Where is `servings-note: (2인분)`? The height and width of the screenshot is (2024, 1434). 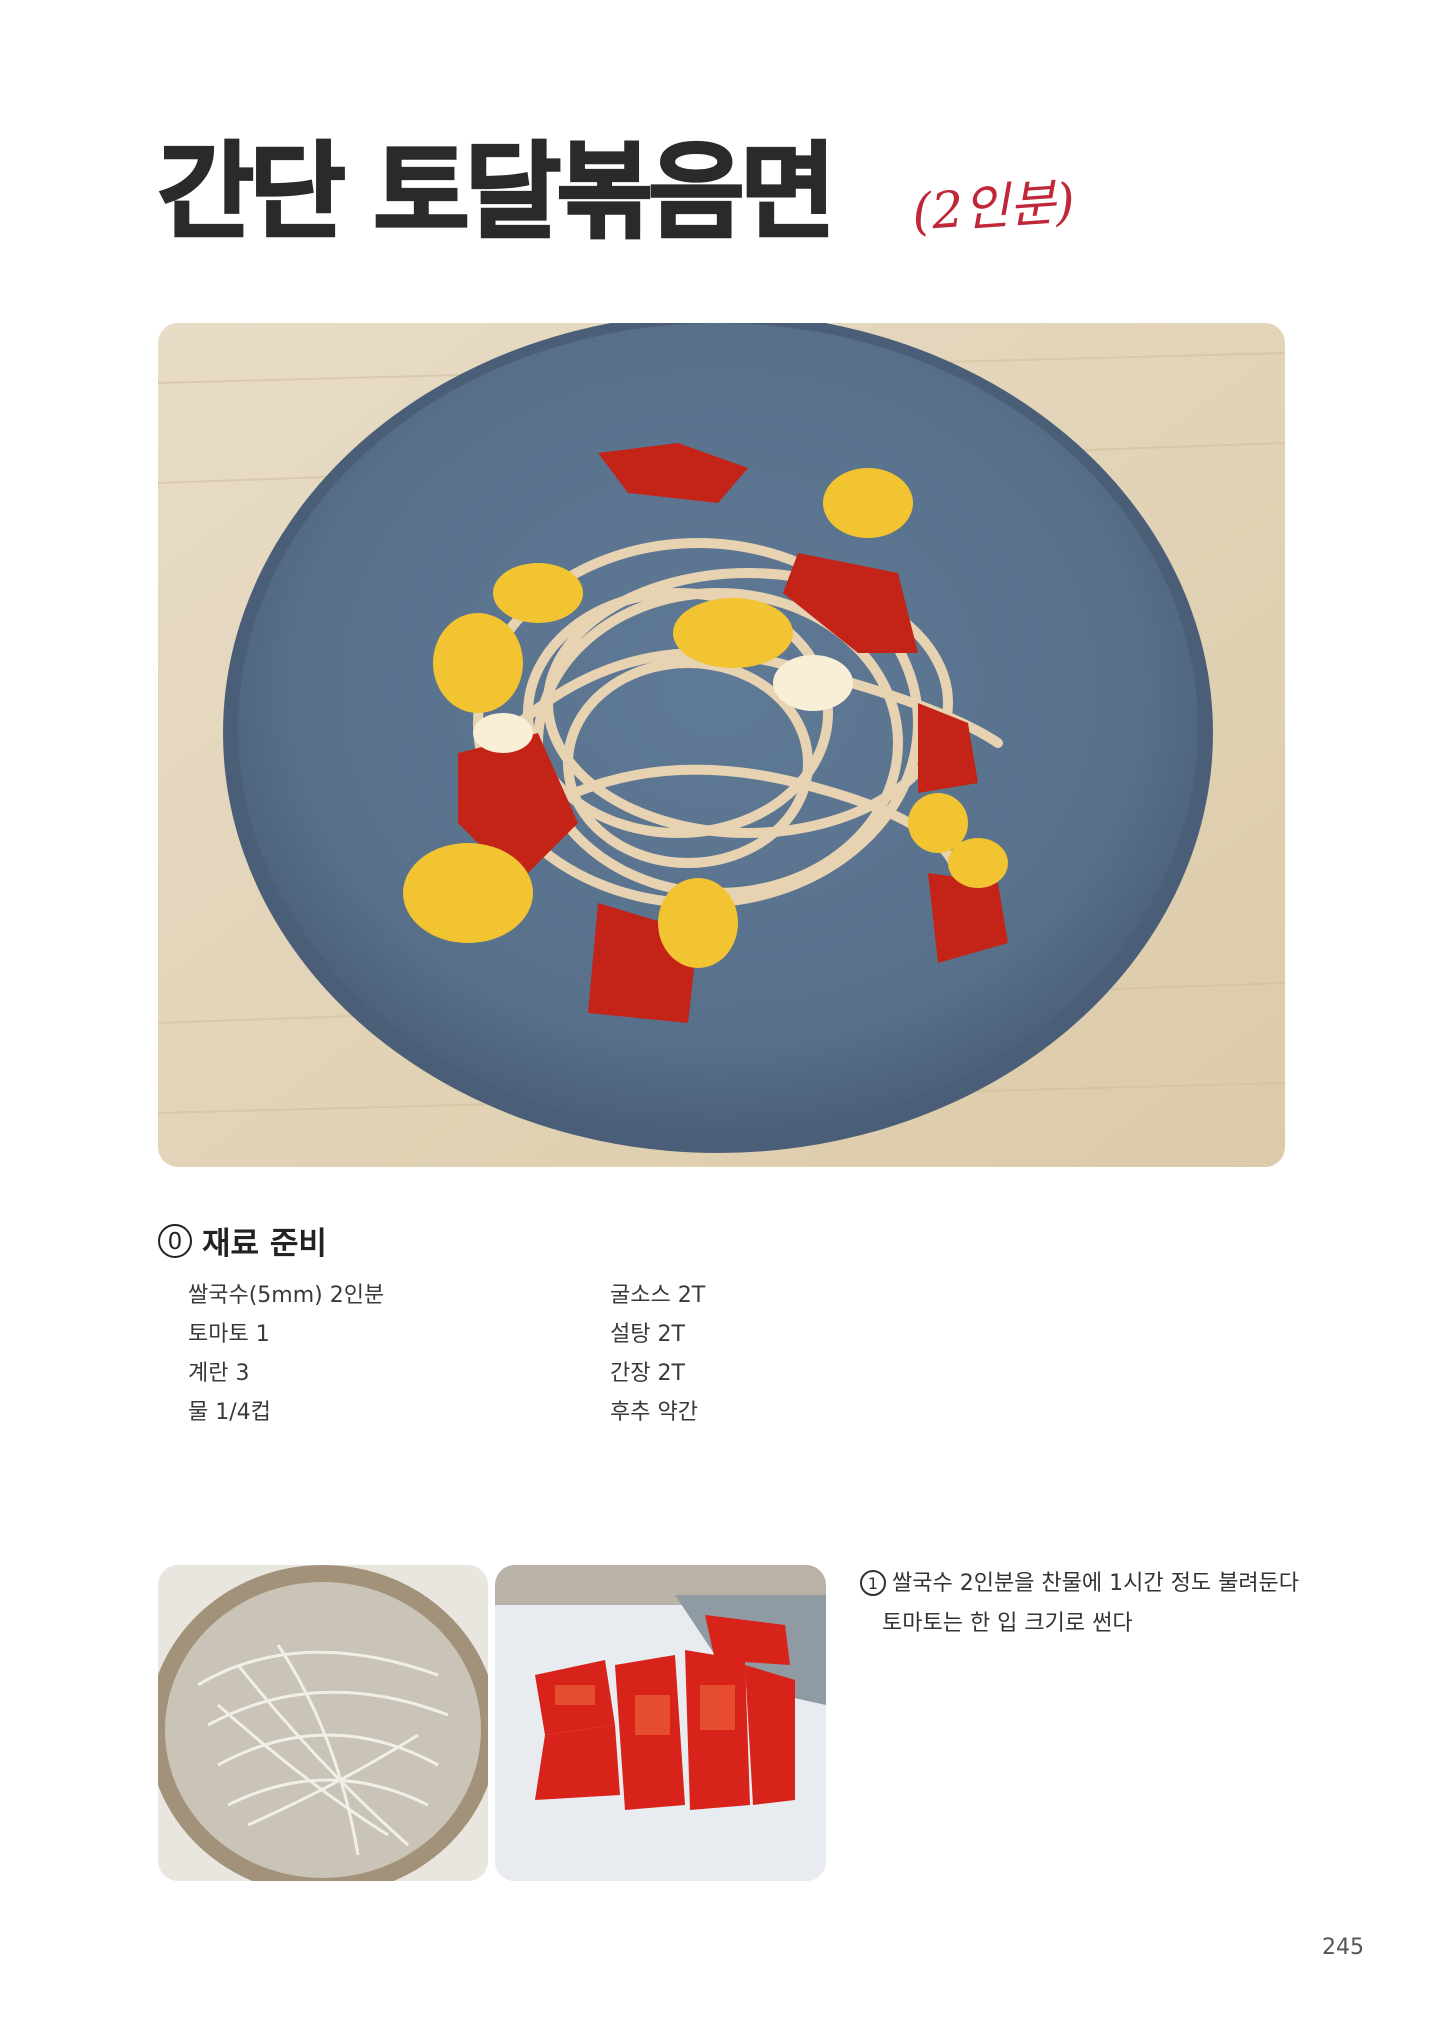 servings-note: (2인분) is located at coordinates (993, 207).